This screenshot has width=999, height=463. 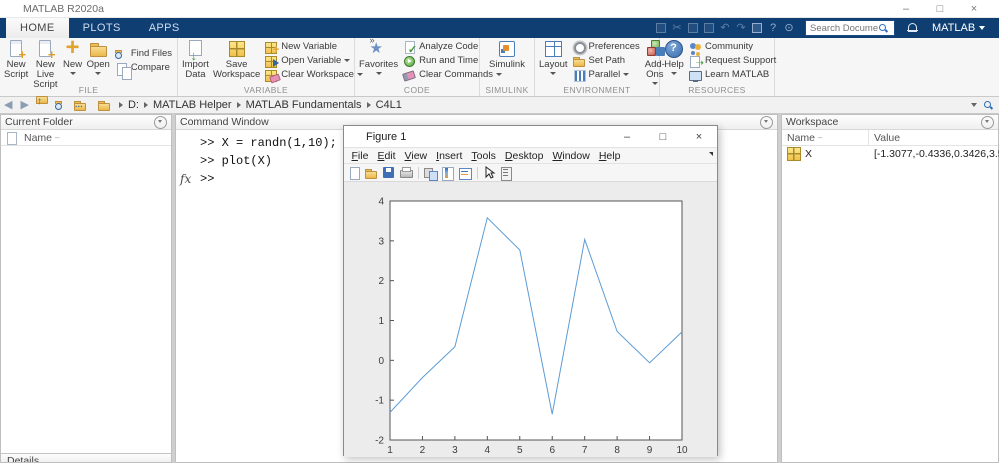 I want to click on figure-minimize-button: –, so click(x=627, y=137).